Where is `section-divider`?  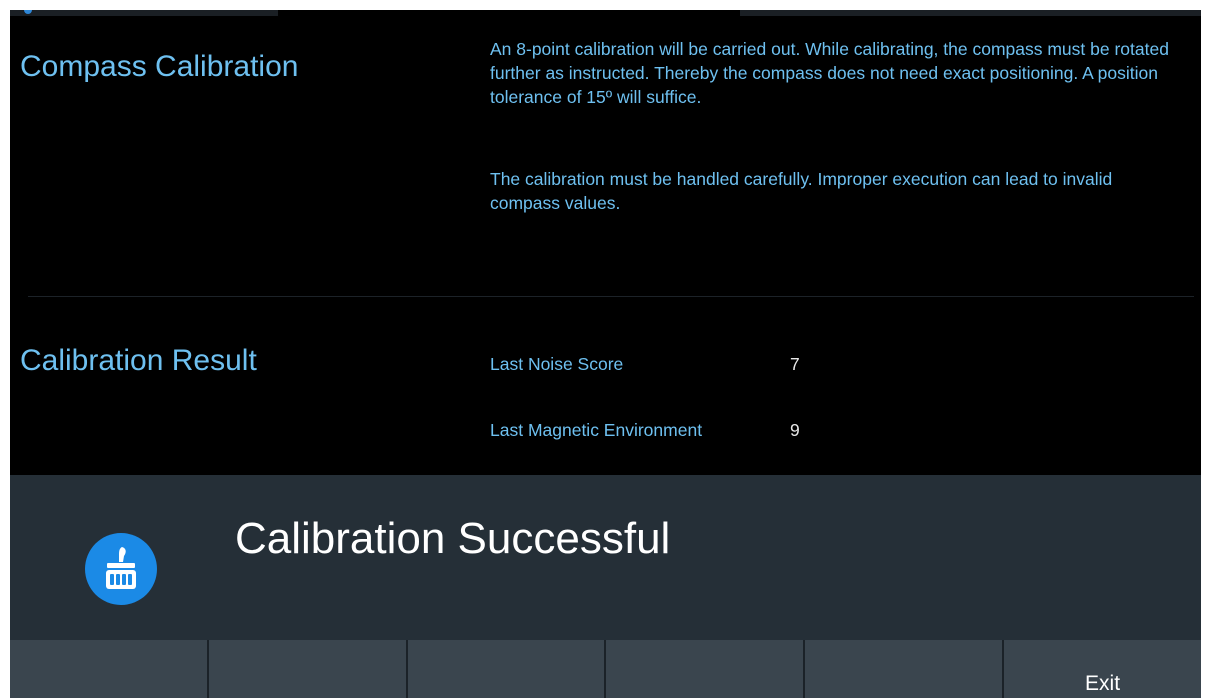 section-divider is located at coordinates (611, 296).